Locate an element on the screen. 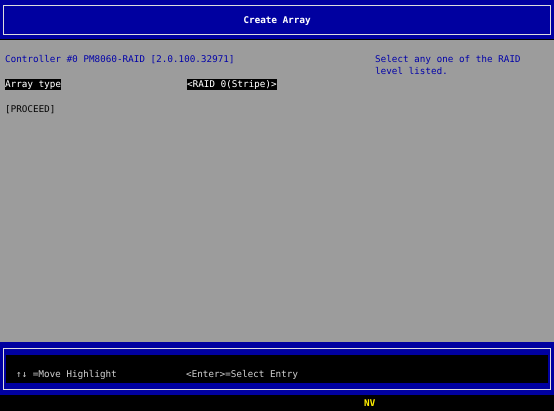 This screenshot has height=411, width=554. window-title: Create Array is located at coordinates (277, 20).